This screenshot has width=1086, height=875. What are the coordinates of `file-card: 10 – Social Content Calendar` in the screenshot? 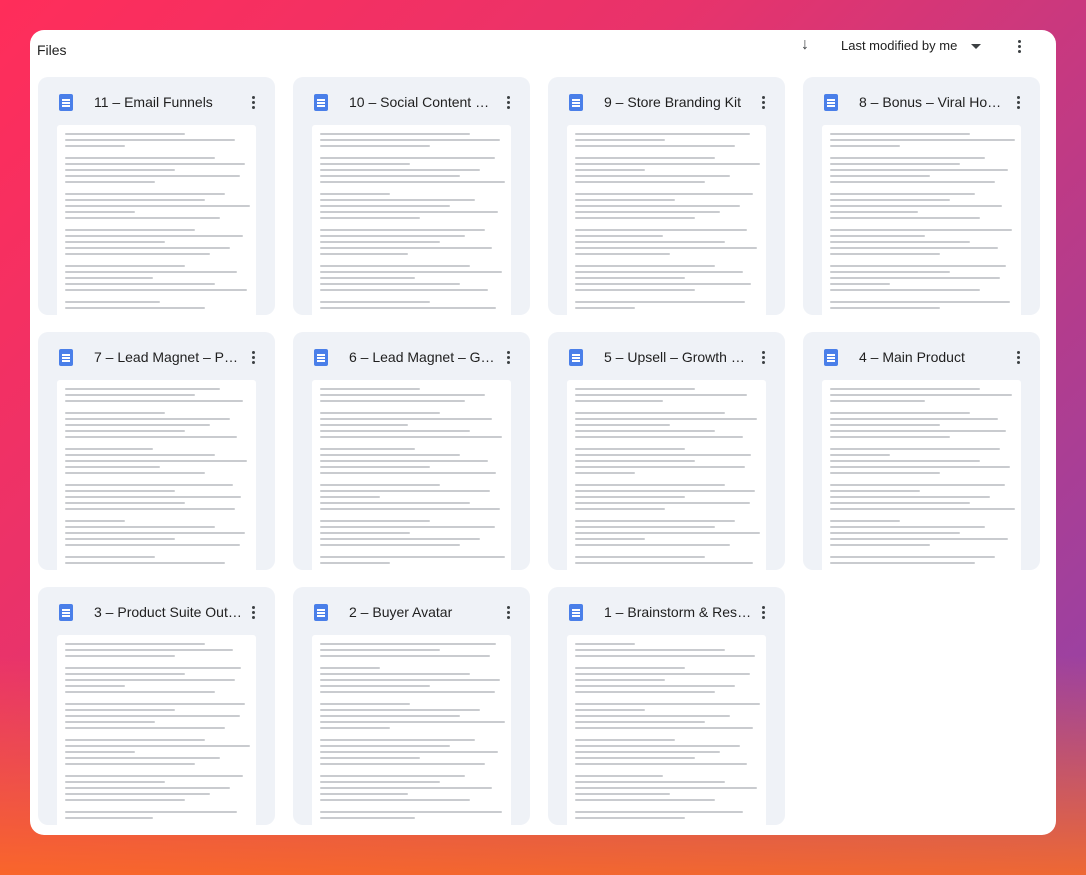 It's located at (411, 196).